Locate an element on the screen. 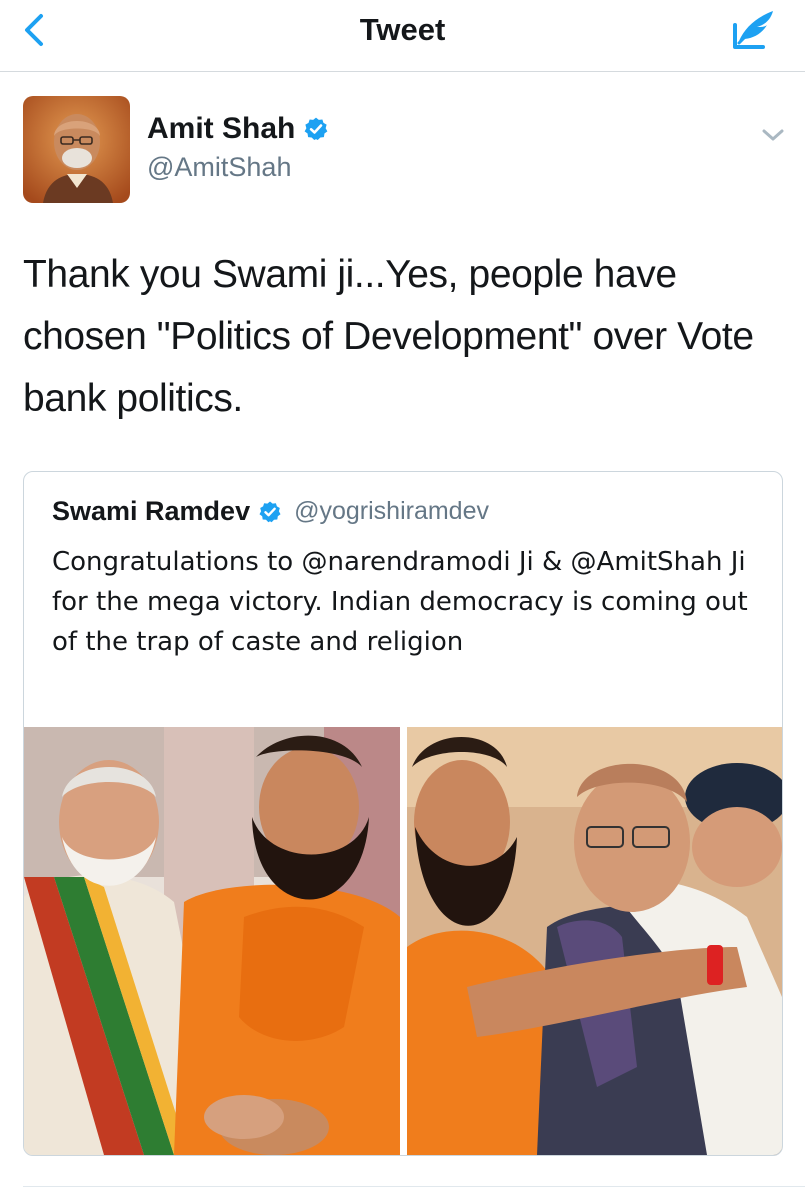 This screenshot has height=1200, width=805. quoted-author-name: Swami Ramdev is located at coordinates (151, 511).